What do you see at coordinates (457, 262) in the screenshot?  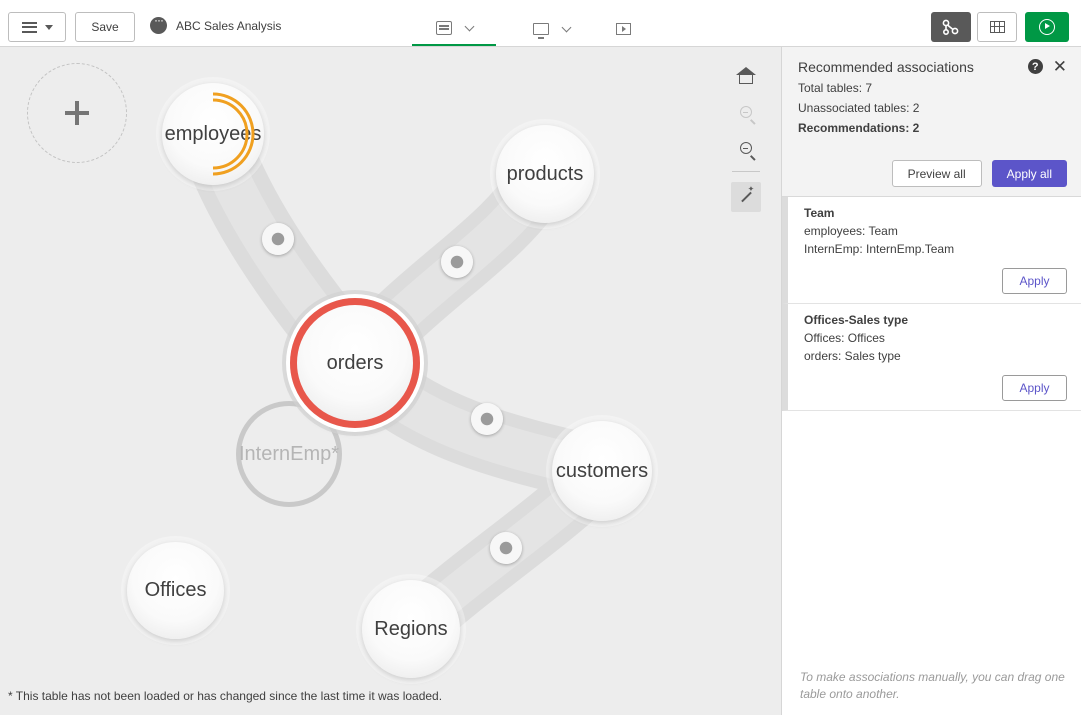 I see `association-link-products-orders` at bounding box center [457, 262].